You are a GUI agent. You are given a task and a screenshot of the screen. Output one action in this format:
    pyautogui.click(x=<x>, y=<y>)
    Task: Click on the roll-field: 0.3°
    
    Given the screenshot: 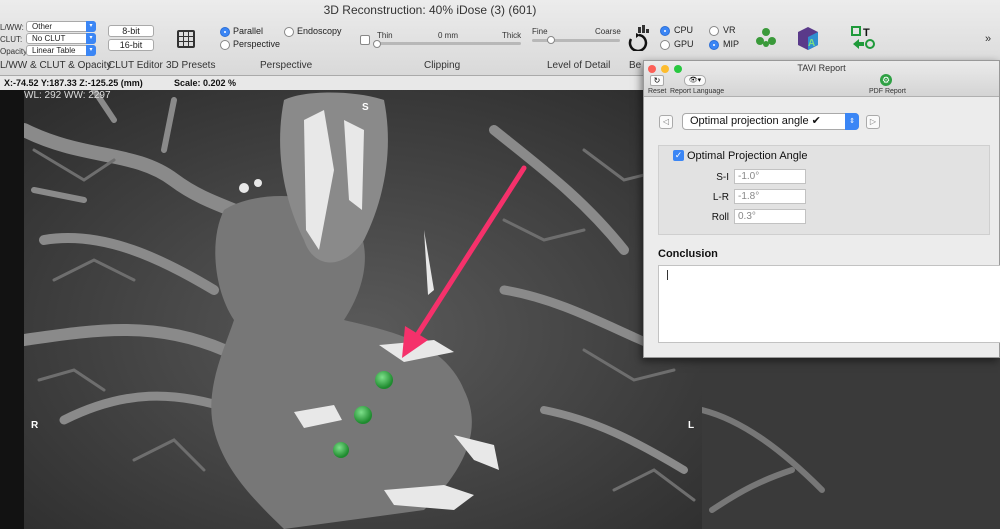 What is the action you would take?
    pyautogui.click(x=770, y=216)
    